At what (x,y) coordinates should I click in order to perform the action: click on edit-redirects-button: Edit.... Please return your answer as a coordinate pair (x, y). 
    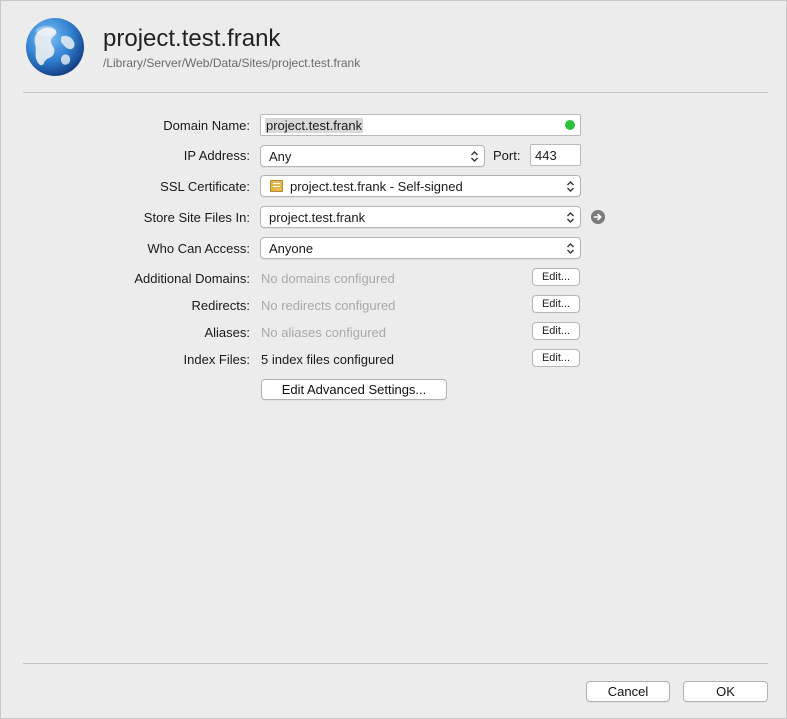
    Looking at the image, I should click on (556, 304).